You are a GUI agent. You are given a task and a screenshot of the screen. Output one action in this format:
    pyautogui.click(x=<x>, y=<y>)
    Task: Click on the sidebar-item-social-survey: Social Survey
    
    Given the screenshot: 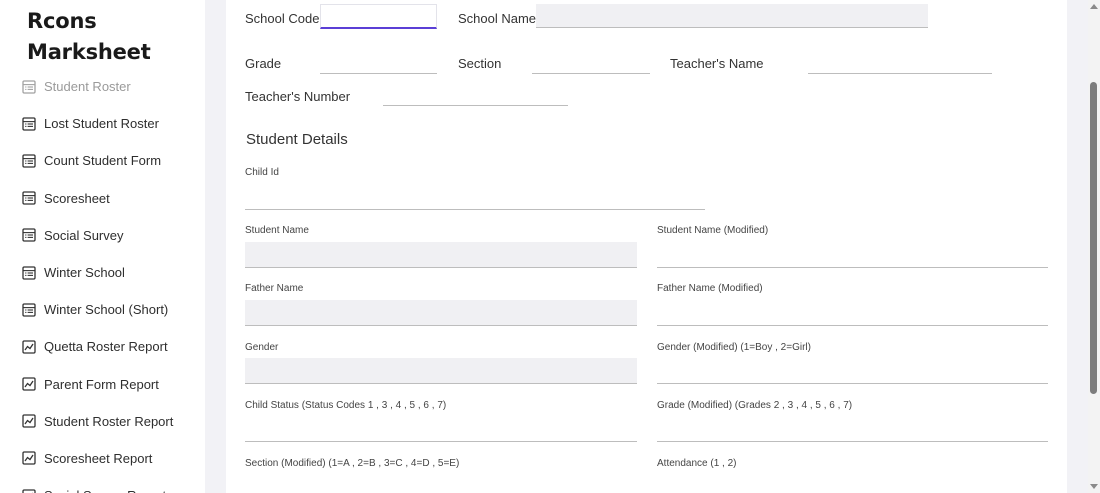 What is the action you would take?
    pyautogui.click(x=102, y=235)
    